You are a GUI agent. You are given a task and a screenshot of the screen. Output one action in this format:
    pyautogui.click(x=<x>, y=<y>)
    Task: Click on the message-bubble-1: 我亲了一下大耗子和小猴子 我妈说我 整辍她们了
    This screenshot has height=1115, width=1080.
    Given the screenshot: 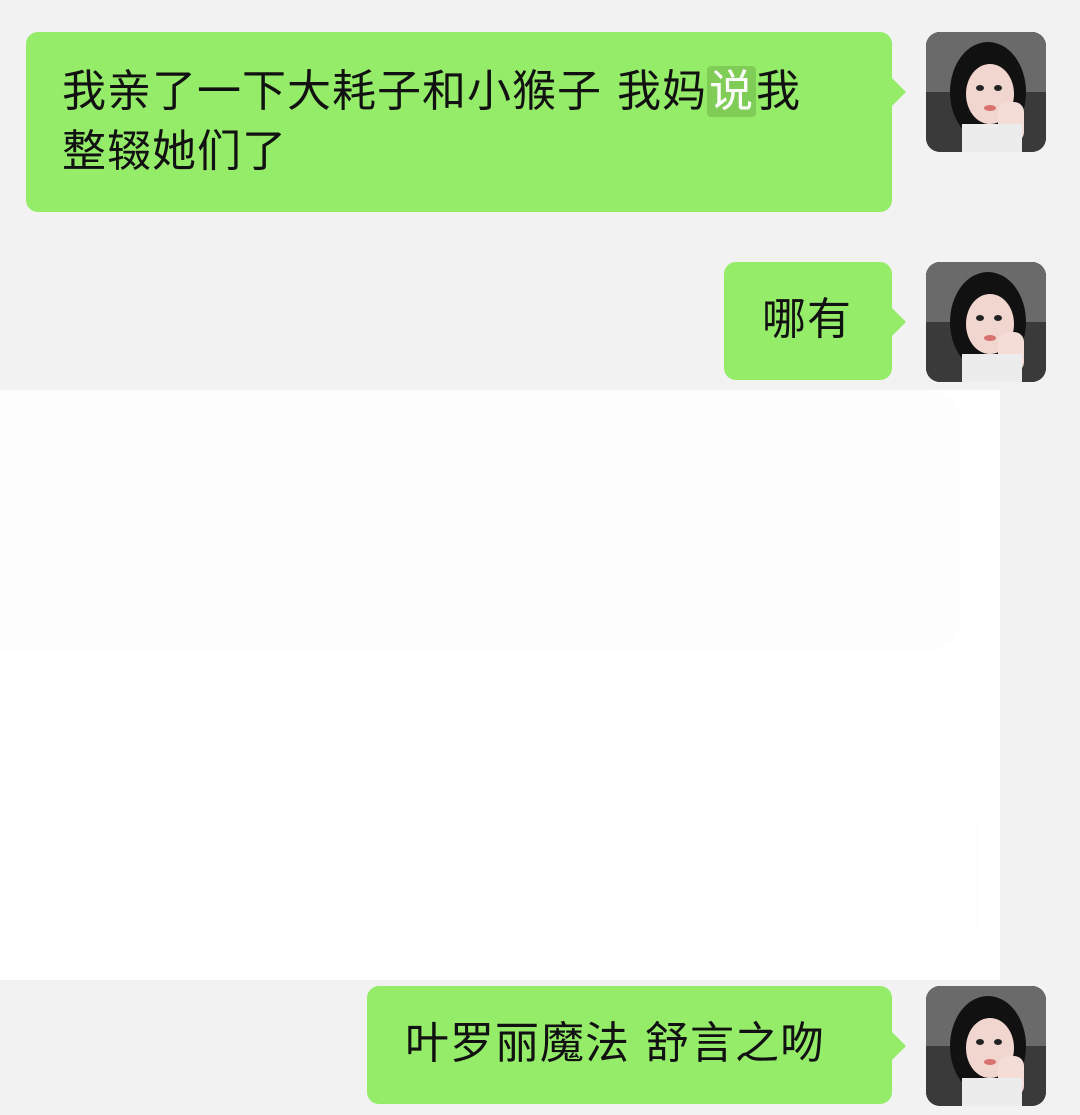 What is the action you would take?
    pyautogui.click(x=466, y=122)
    